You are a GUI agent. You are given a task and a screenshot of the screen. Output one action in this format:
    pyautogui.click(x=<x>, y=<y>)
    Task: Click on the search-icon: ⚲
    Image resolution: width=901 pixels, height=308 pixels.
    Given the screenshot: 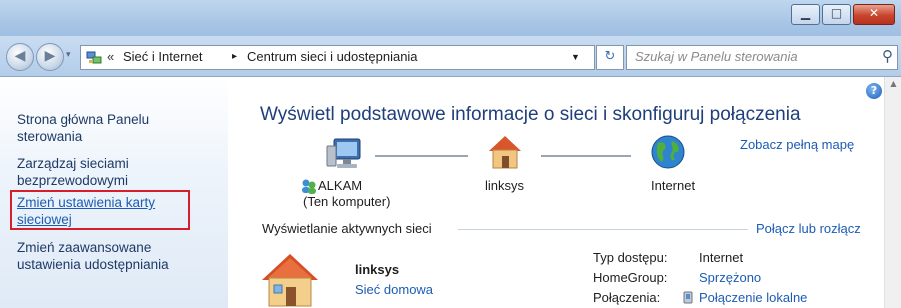 What is the action you would take?
    pyautogui.click(x=887, y=56)
    